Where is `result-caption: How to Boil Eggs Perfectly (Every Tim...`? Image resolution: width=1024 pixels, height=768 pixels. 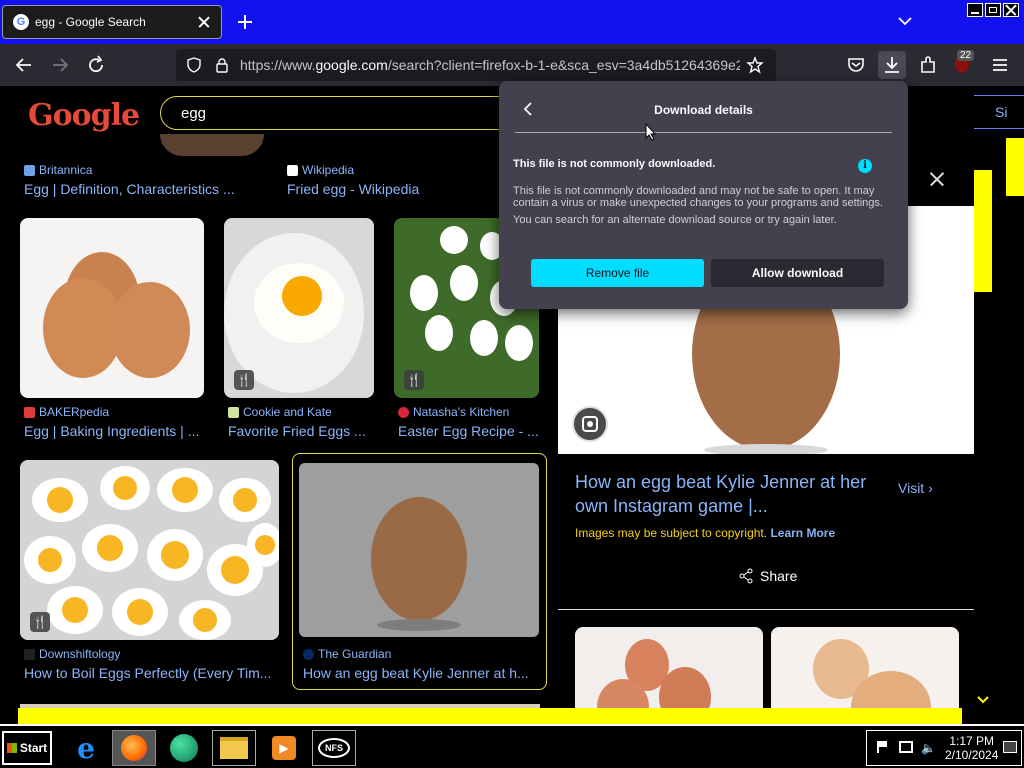
result-caption: How to Boil Eggs Perfectly (Every Tim... is located at coordinates (151, 673).